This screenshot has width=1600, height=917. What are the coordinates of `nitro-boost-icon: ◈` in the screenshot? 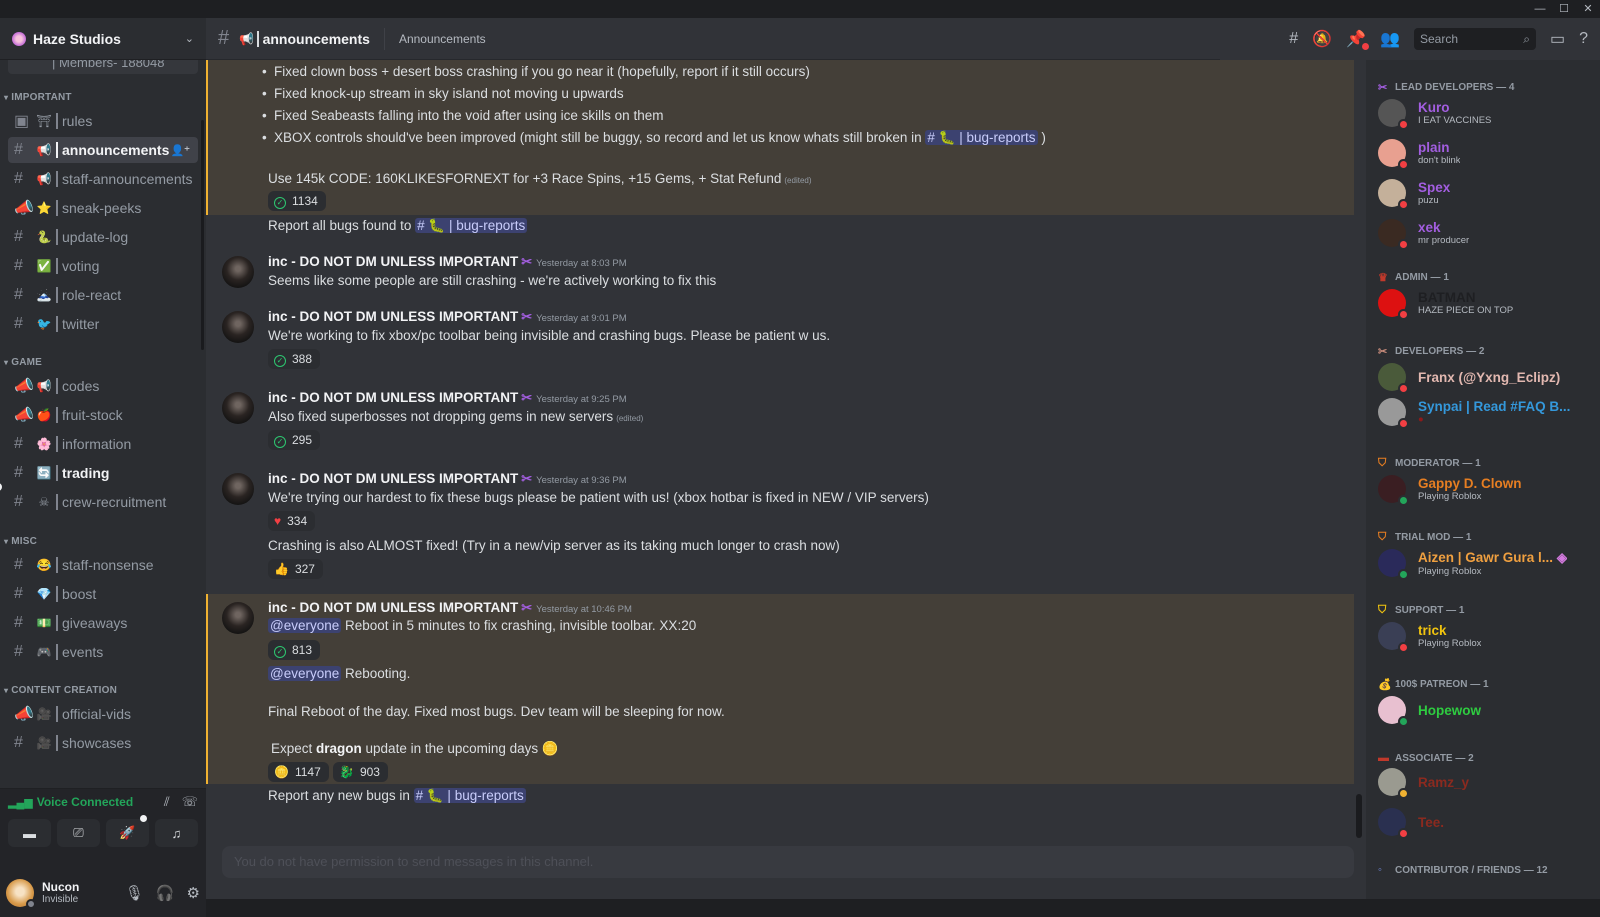 It's located at (1562, 557).